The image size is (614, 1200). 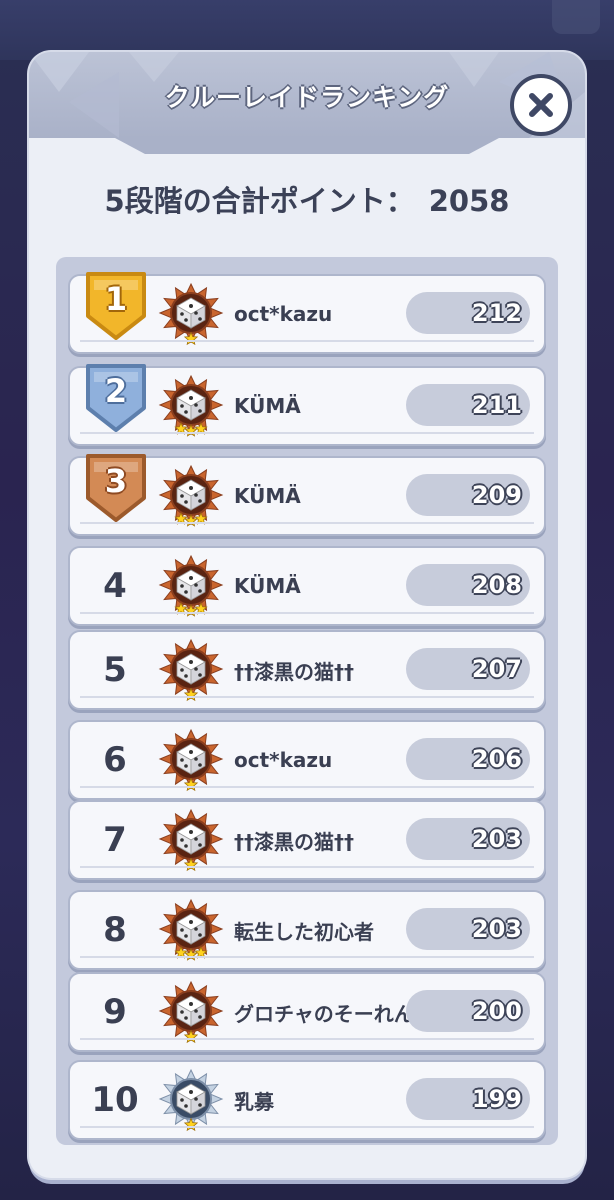 I want to click on ranking-row: 7 ††漆黒の猫†† 203, so click(x=307, y=840).